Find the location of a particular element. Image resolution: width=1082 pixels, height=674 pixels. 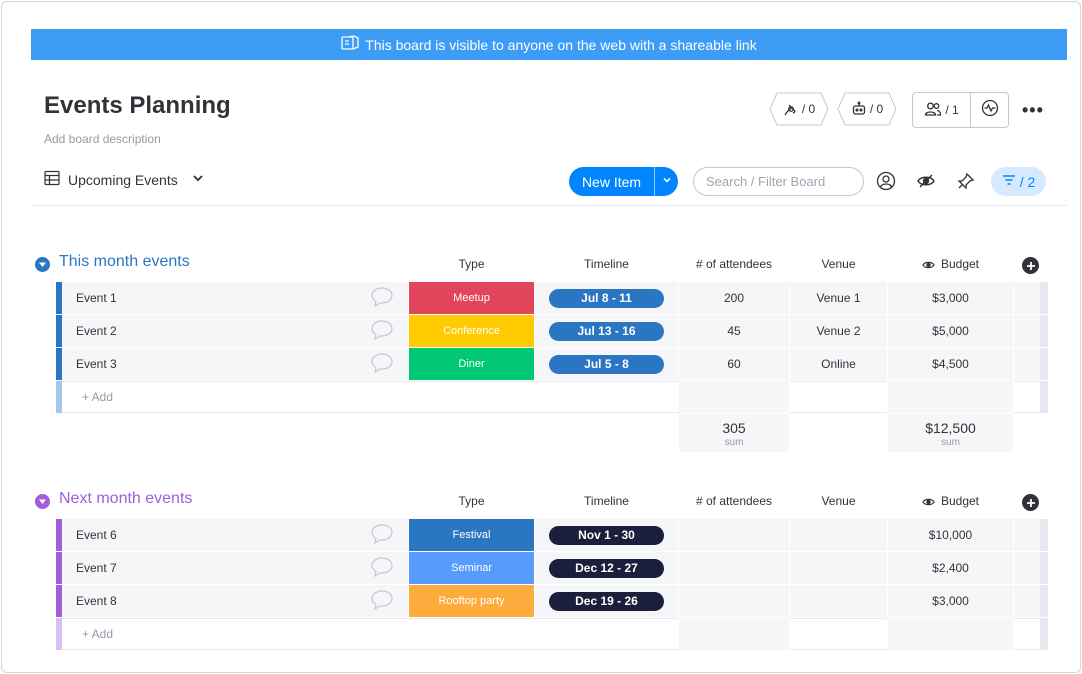

type-status-cell: Festival is located at coordinates (471, 535).